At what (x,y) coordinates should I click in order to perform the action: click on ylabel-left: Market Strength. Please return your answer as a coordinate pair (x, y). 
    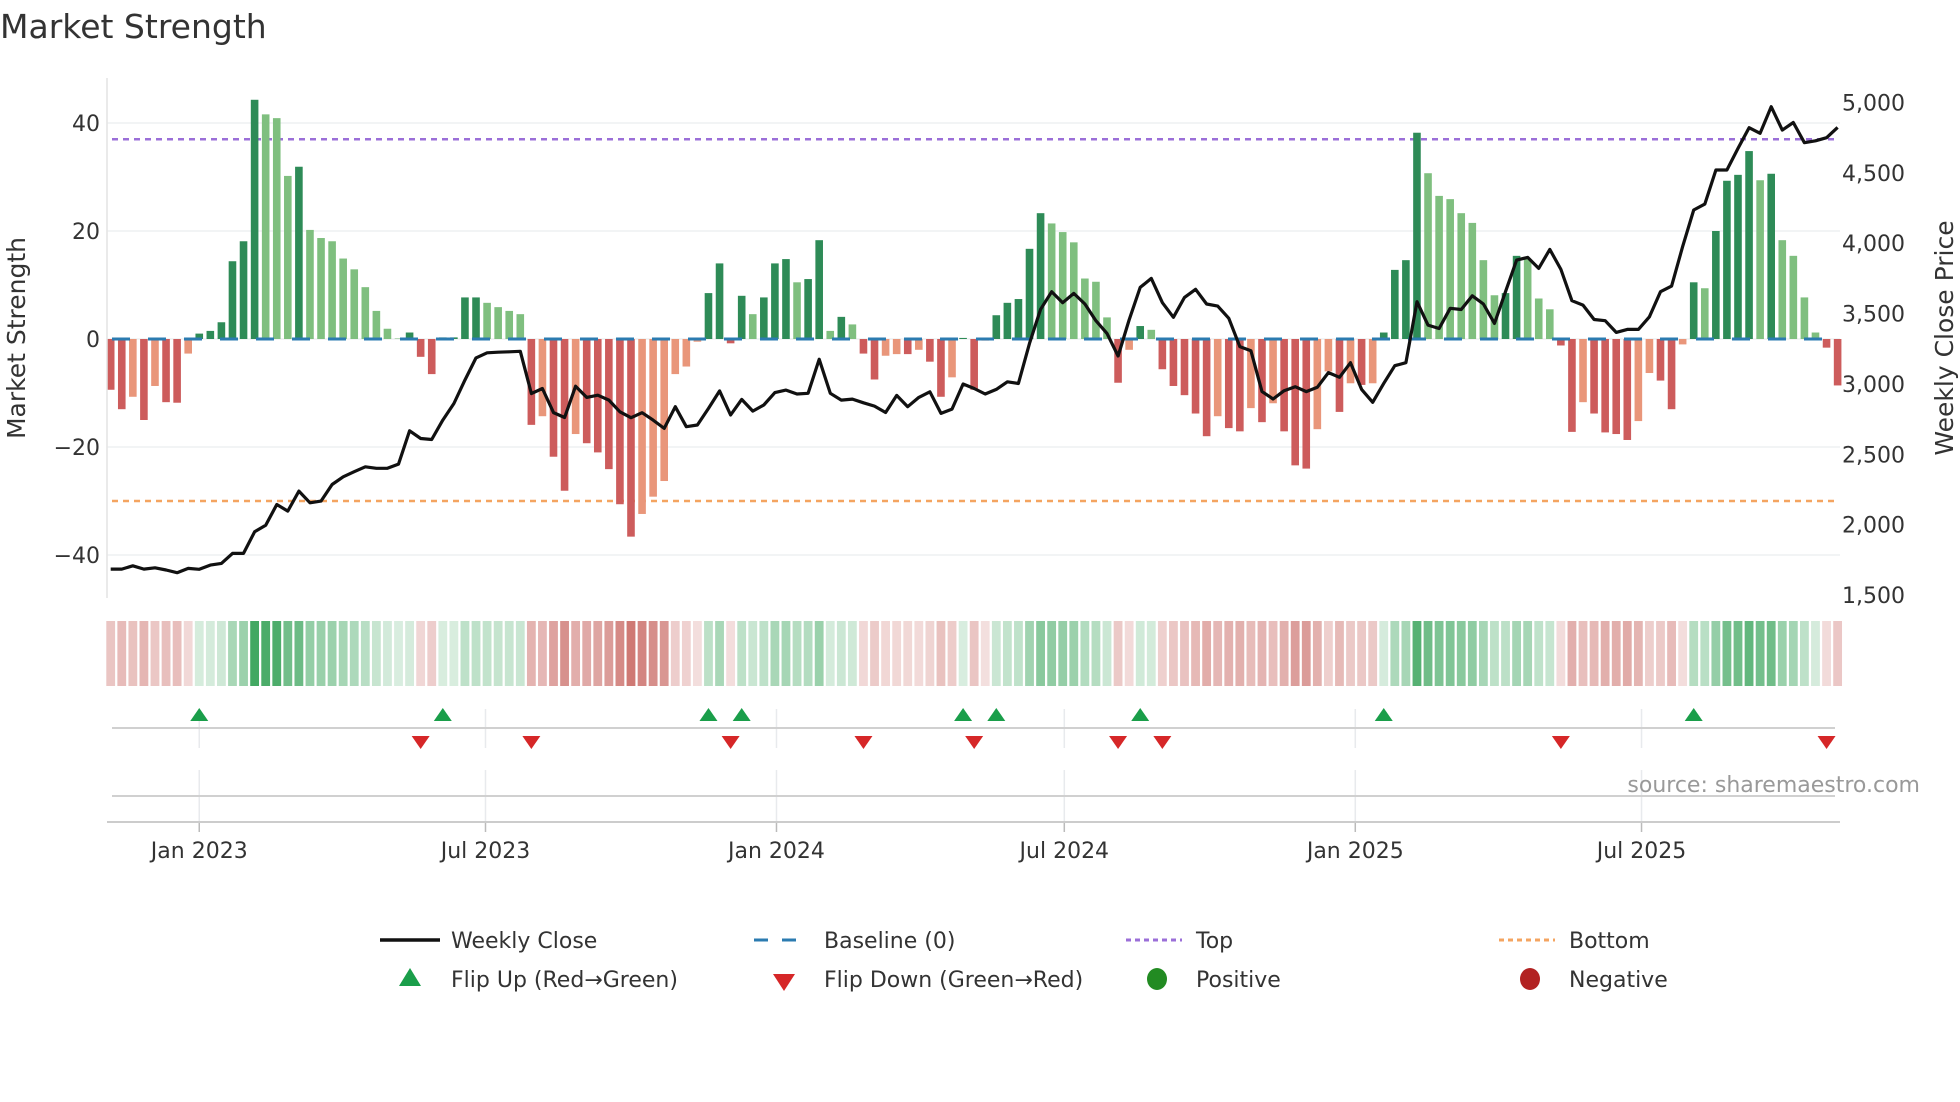
    Looking at the image, I should click on (16, 338).